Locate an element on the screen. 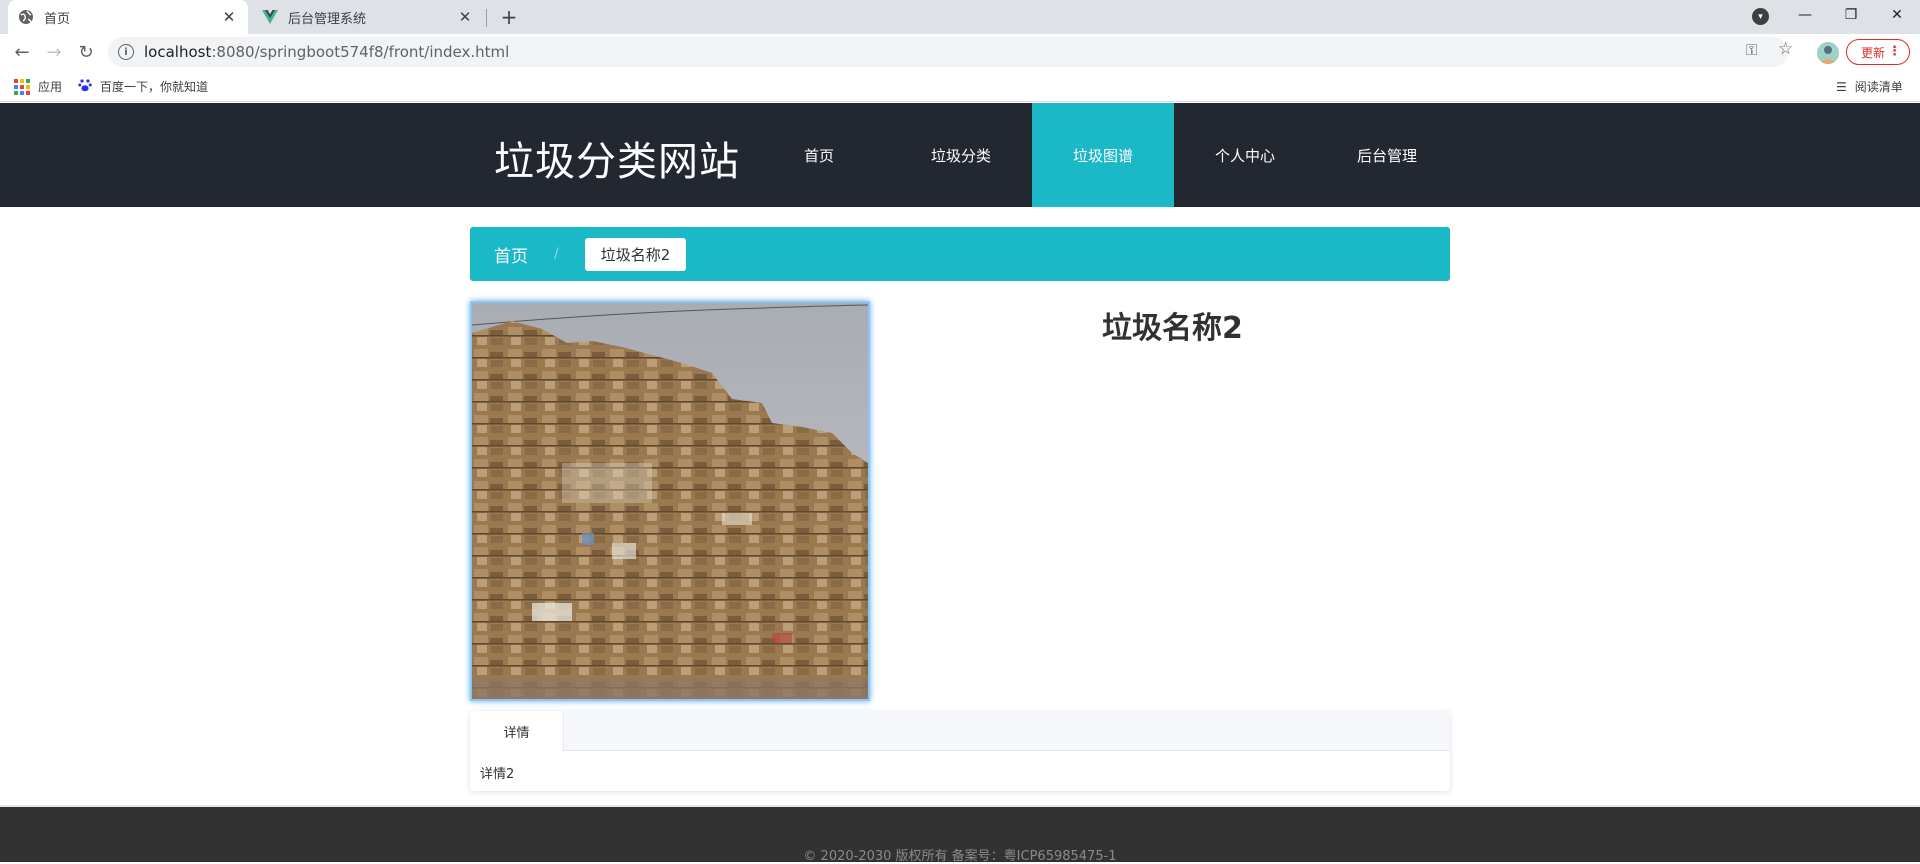  reload-icon: ↻ is located at coordinates (86, 52).